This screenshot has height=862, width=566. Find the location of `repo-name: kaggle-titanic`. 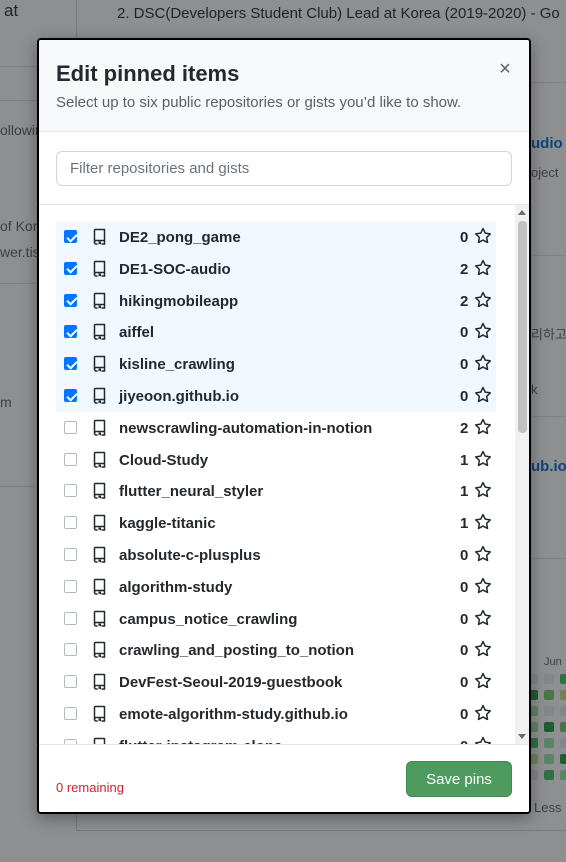

repo-name: kaggle-titanic is located at coordinates (167, 524).